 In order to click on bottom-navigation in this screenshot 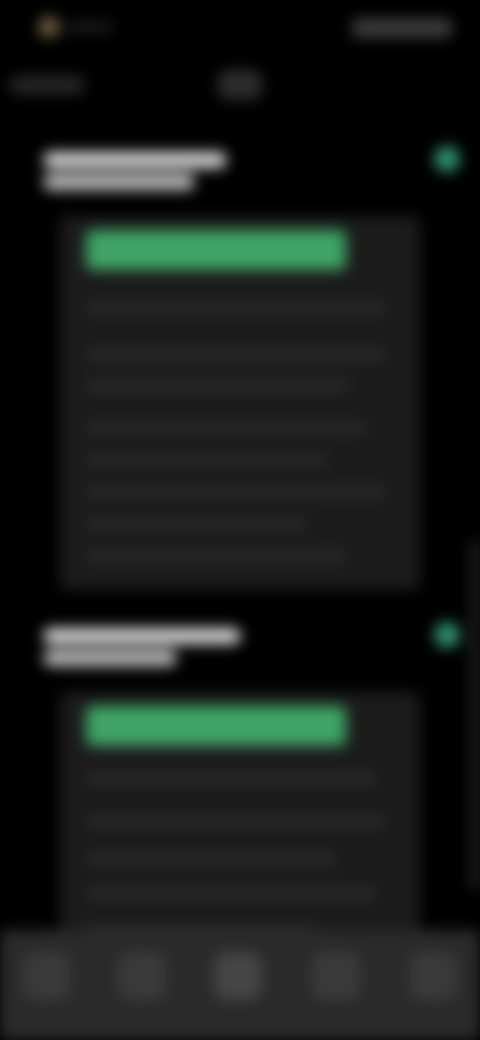, I will do `click(240, 985)`.